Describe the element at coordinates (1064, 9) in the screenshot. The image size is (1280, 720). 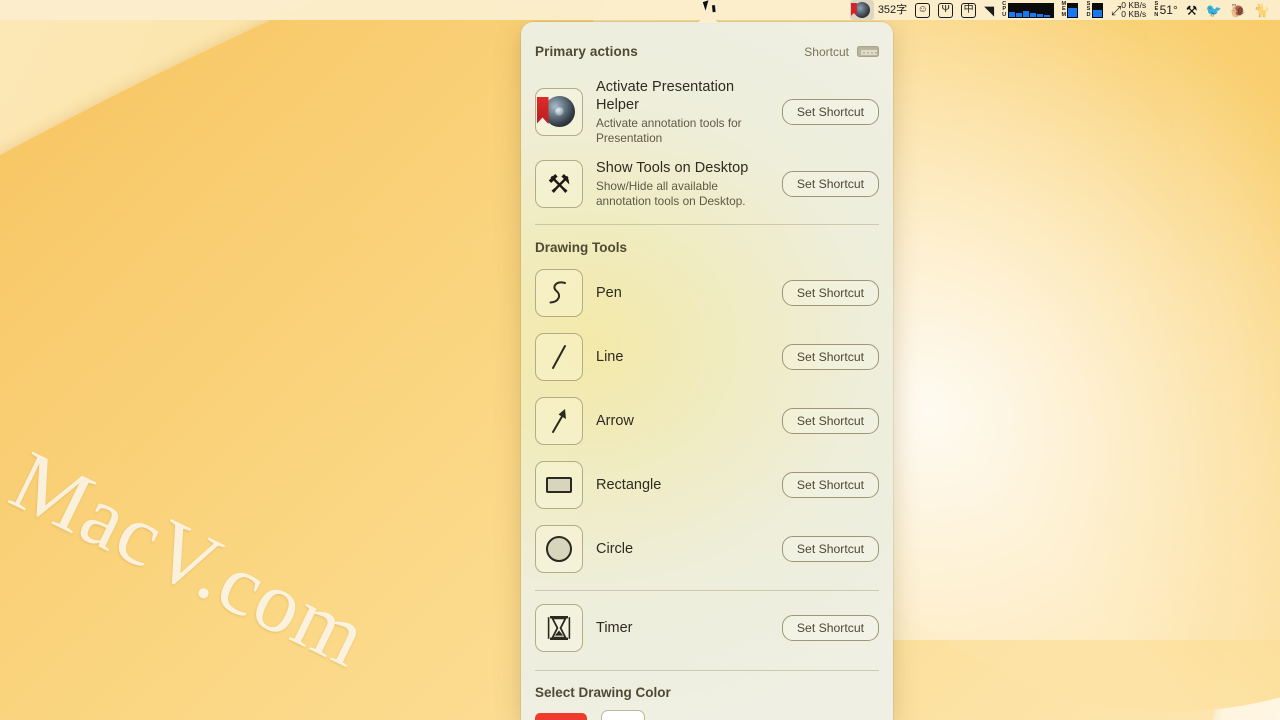
I see `mem-label: MEM` at that location.